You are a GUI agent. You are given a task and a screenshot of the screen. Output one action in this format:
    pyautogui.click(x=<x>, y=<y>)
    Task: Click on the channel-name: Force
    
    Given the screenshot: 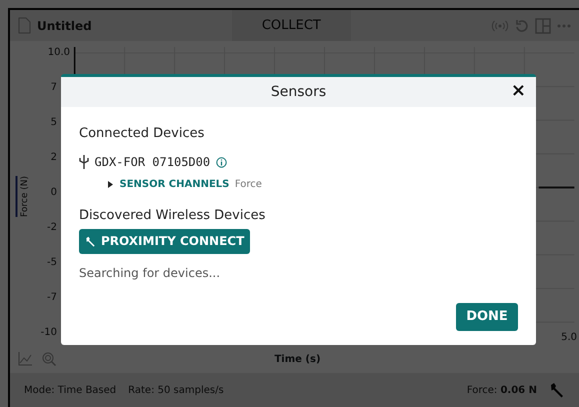 What is the action you would take?
    pyautogui.click(x=248, y=185)
    